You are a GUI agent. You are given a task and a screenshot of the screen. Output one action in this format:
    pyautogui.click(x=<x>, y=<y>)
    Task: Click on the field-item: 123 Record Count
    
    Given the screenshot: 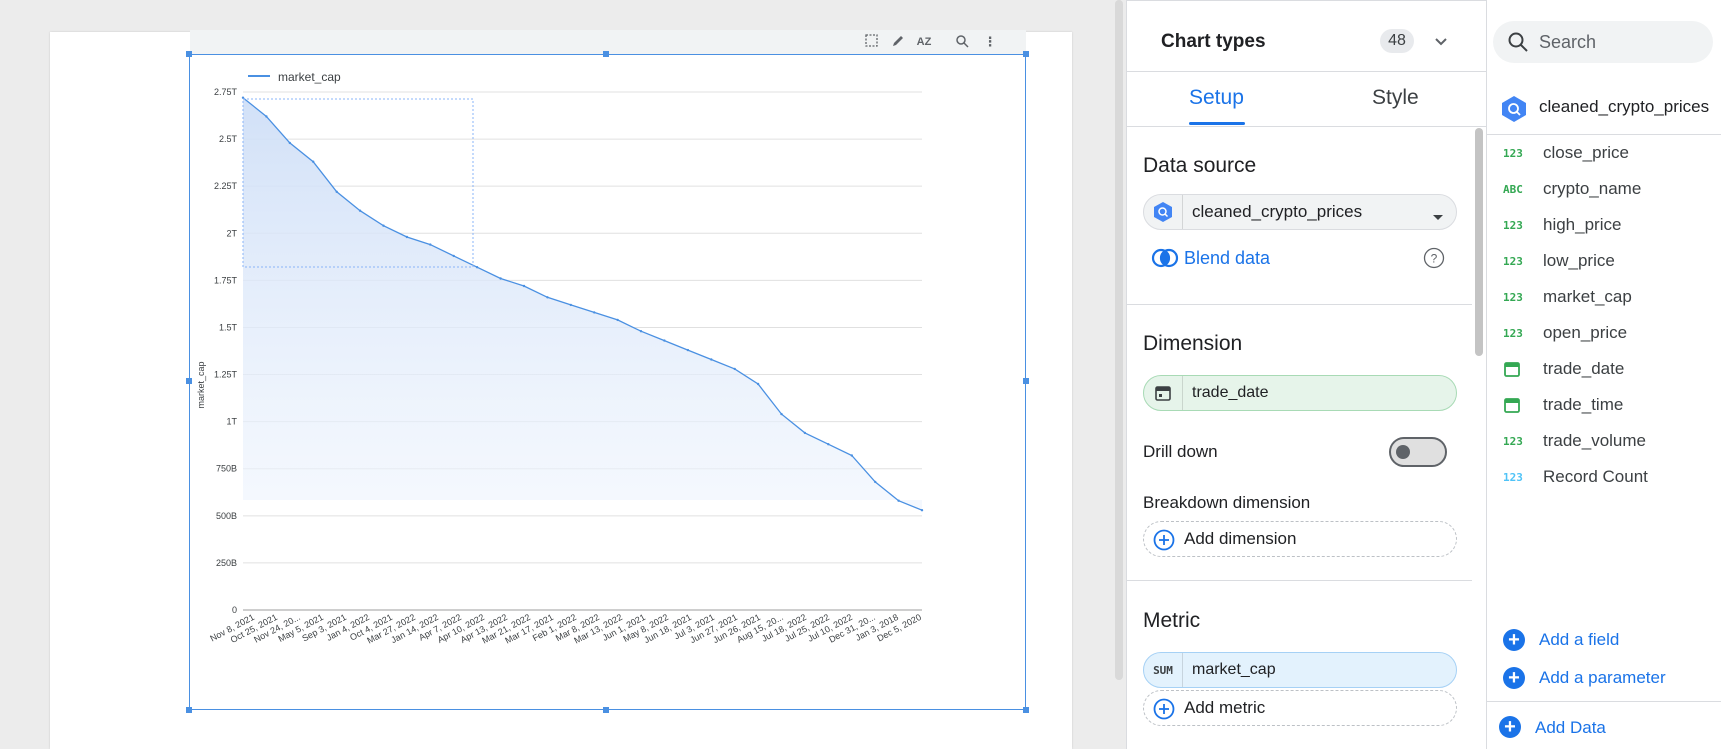 What is the action you would take?
    pyautogui.click(x=1608, y=479)
    